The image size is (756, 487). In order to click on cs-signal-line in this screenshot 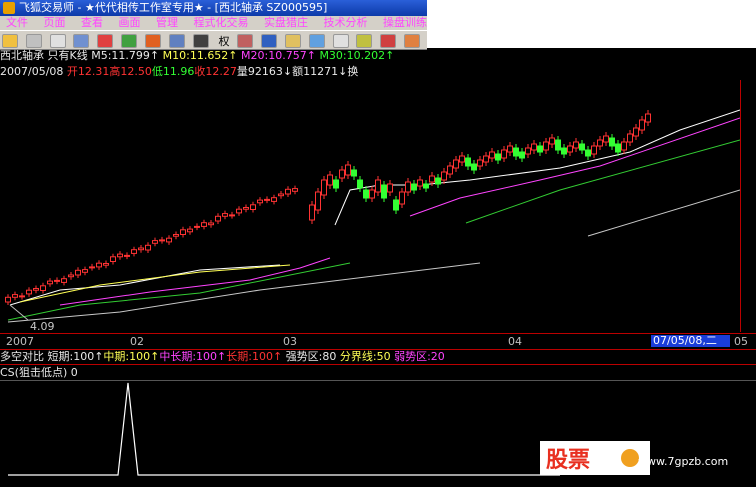, I will do `click(284, 429)`.